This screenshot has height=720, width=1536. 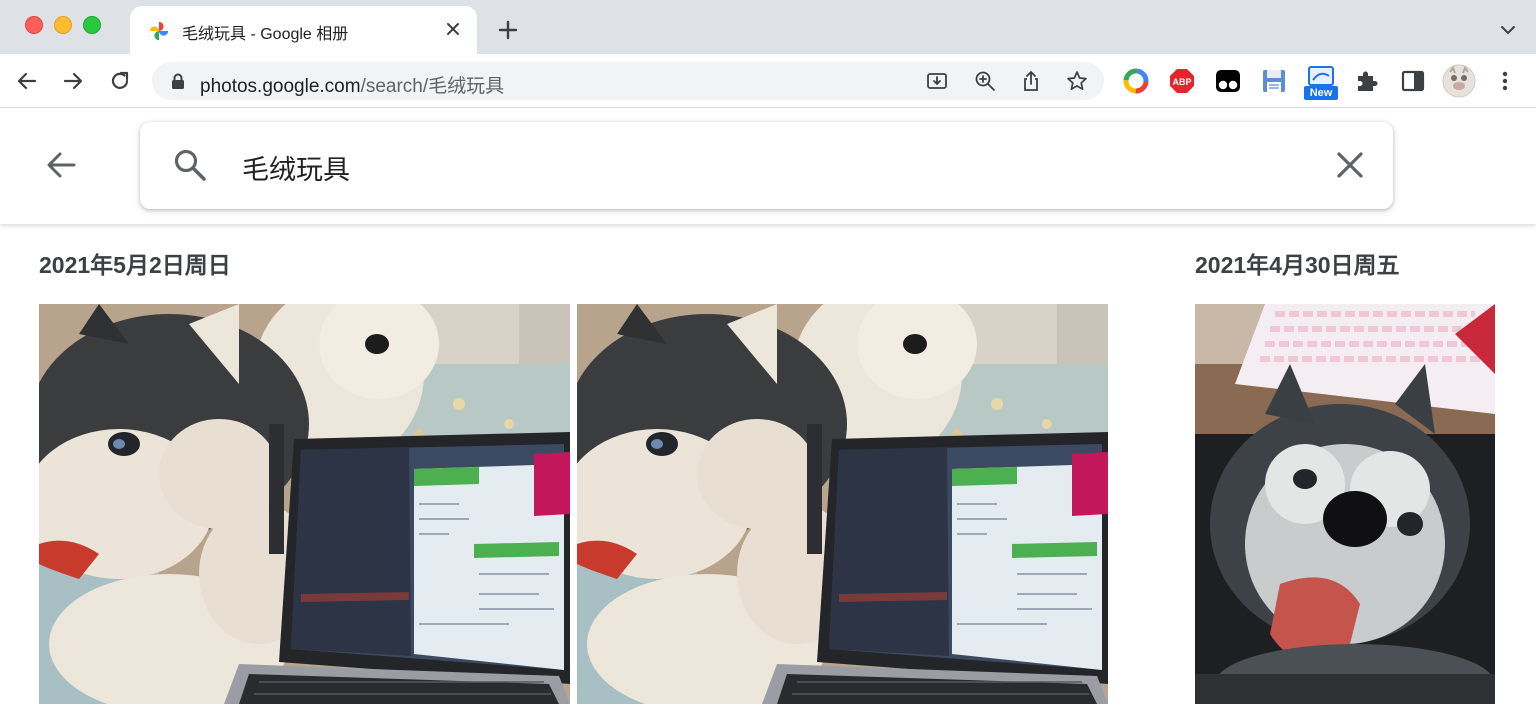 What do you see at coordinates (1367, 81) in the screenshot?
I see `extensions-puzzle-icon` at bounding box center [1367, 81].